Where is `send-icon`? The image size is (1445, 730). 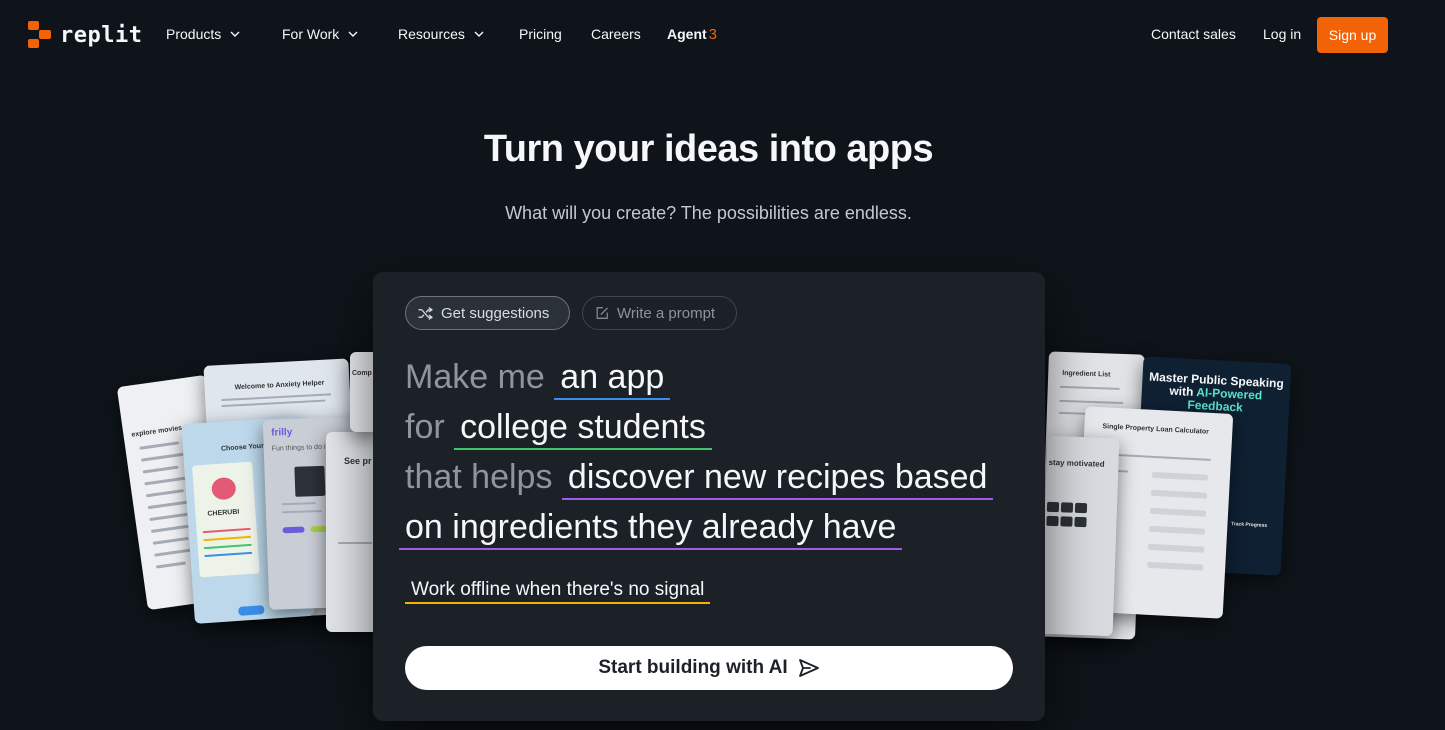 send-icon is located at coordinates (808, 668).